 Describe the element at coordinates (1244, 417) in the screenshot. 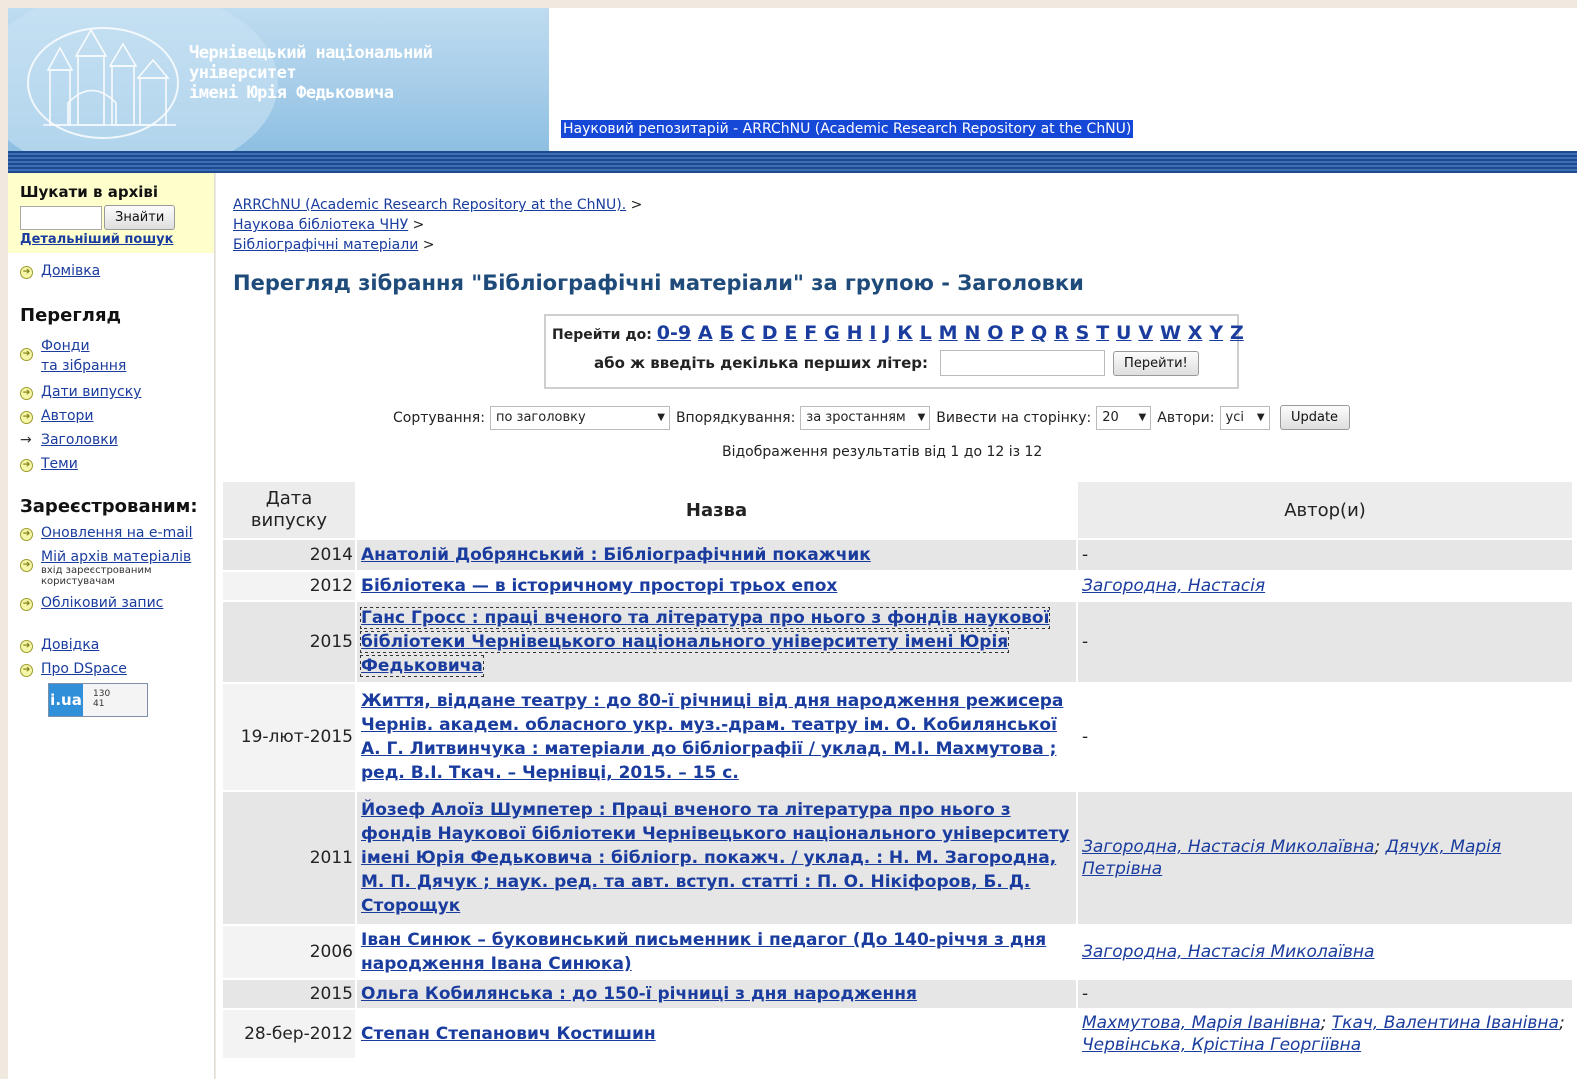

I see `authors-filter-select: усі ▼` at that location.